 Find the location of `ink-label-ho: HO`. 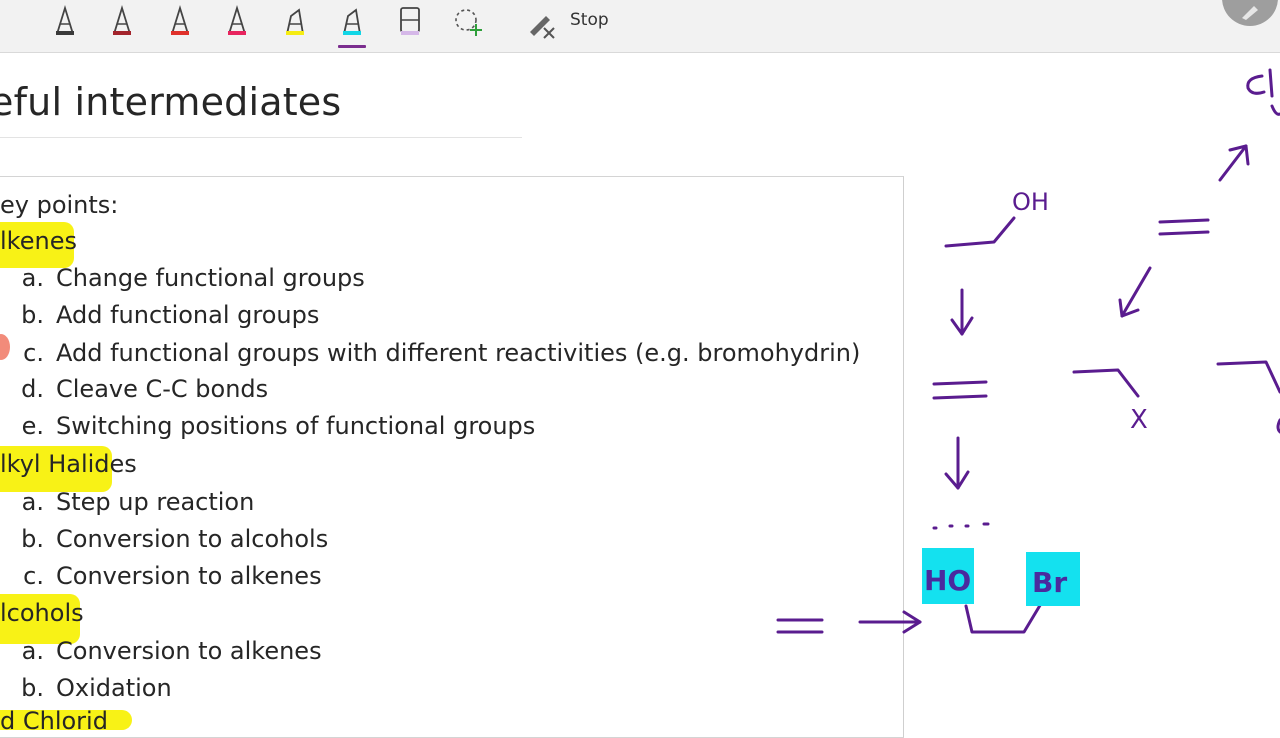

ink-label-ho: HO is located at coordinates (947, 580).